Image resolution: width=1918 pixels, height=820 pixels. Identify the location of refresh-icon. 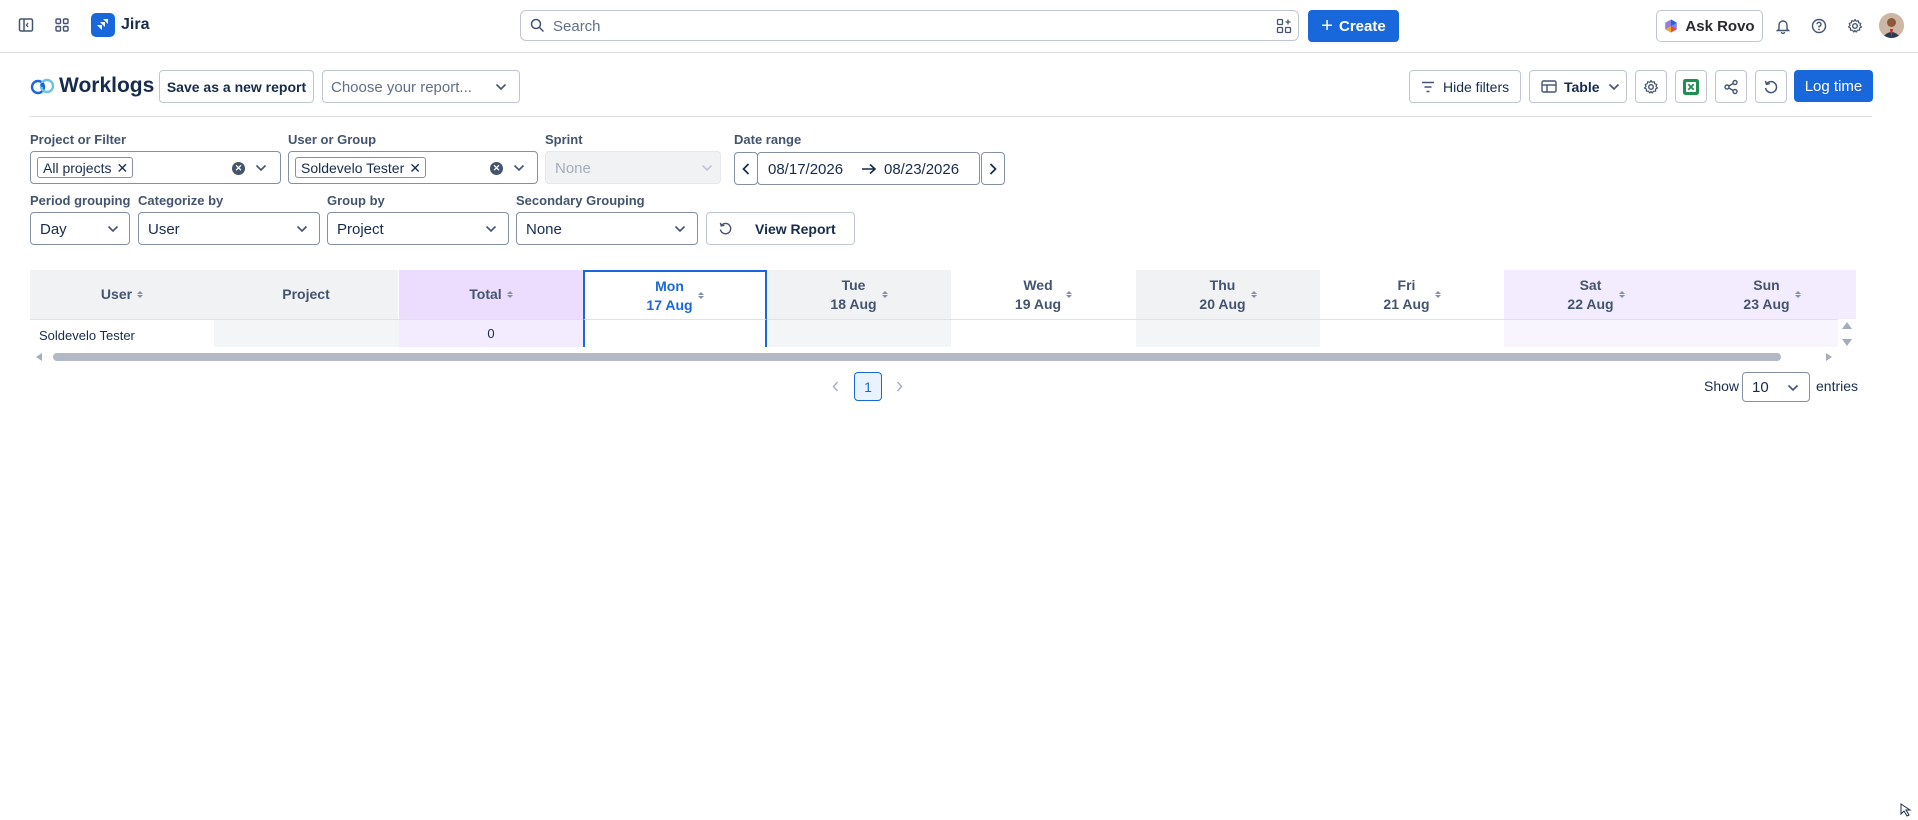
(1771, 86).